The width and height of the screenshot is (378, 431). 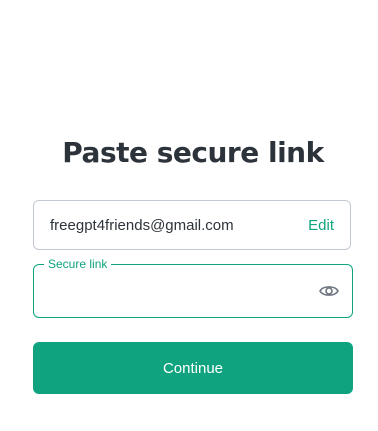 I want to click on secure-link-field: Secure link, so click(x=193, y=287).